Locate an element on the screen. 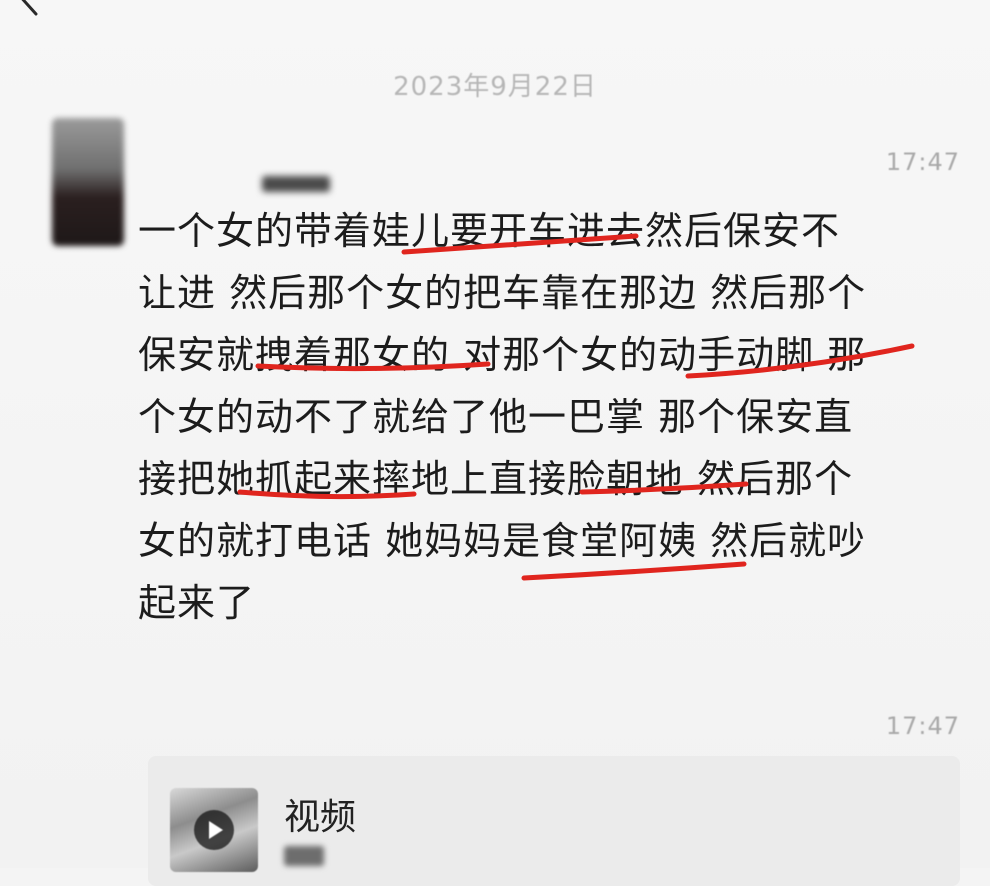 The image size is (990, 886). message-line: 女的就打电话 她妈妈是食堂阿姨 然后就吵 is located at coordinates (502, 541).